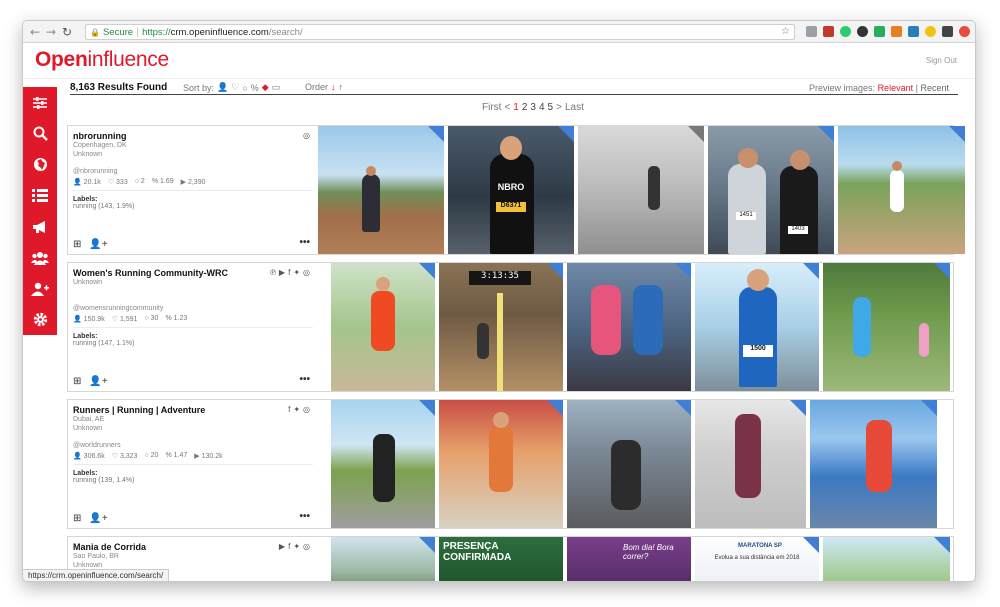 This screenshot has width=1000, height=607. Describe the element at coordinates (533, 107) in the screenshot. I see `pager-page-3: 3` at that location.